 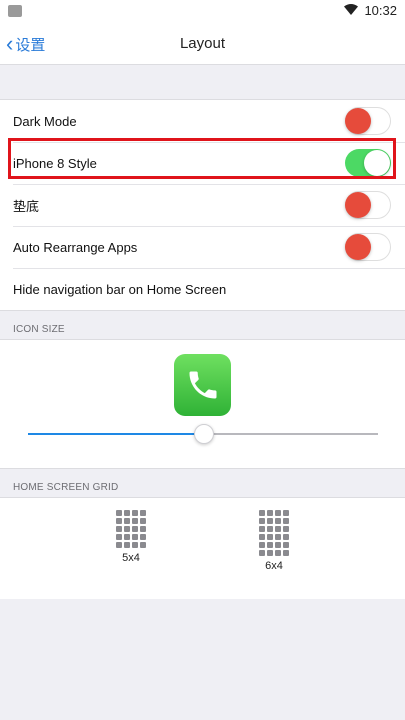 I want to click on section-header-icon-size: ICON SIZE, so click(x=202, y=325).